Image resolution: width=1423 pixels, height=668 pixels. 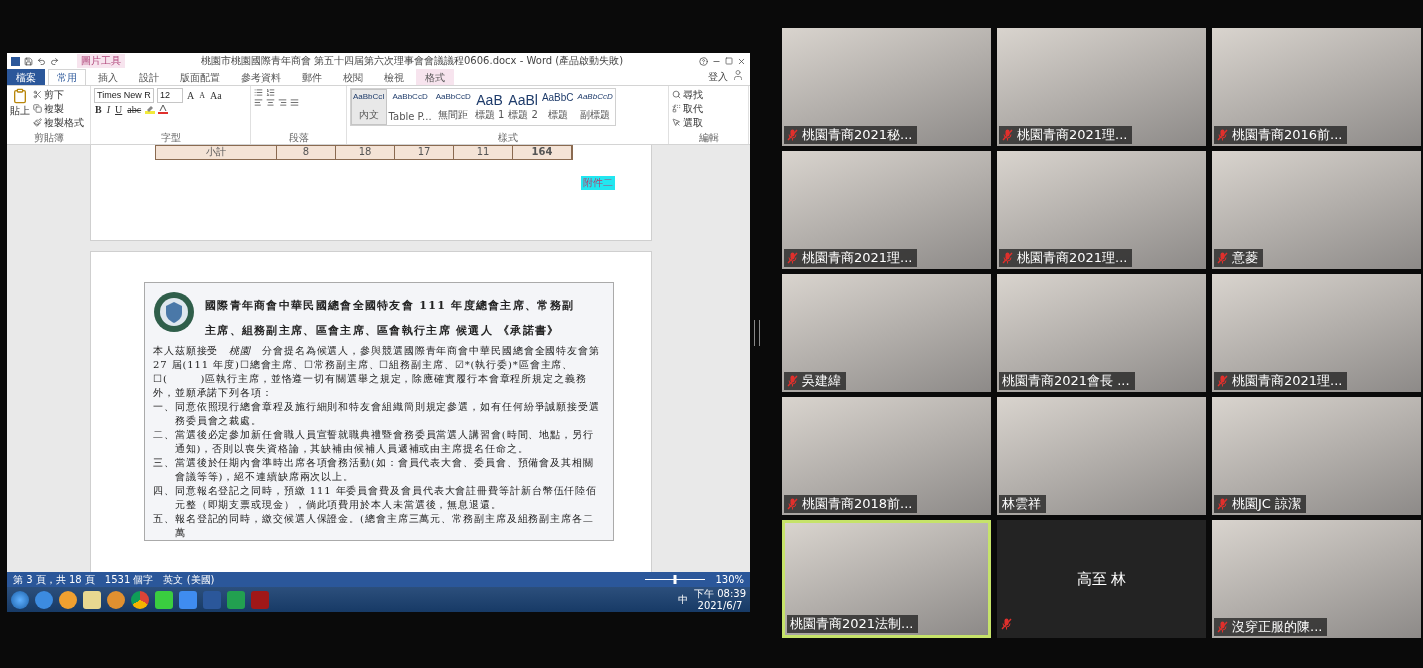 I want to click on select-button: 選取, so click(x=687, y=122).